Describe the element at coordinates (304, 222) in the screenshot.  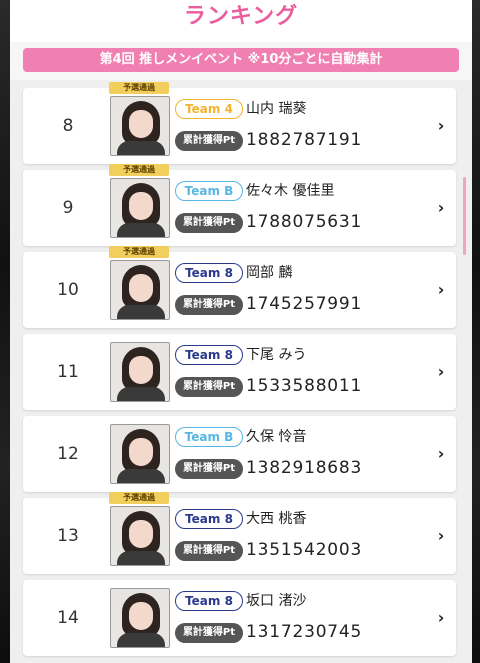
I see `points-value: 1788075631` at that location.